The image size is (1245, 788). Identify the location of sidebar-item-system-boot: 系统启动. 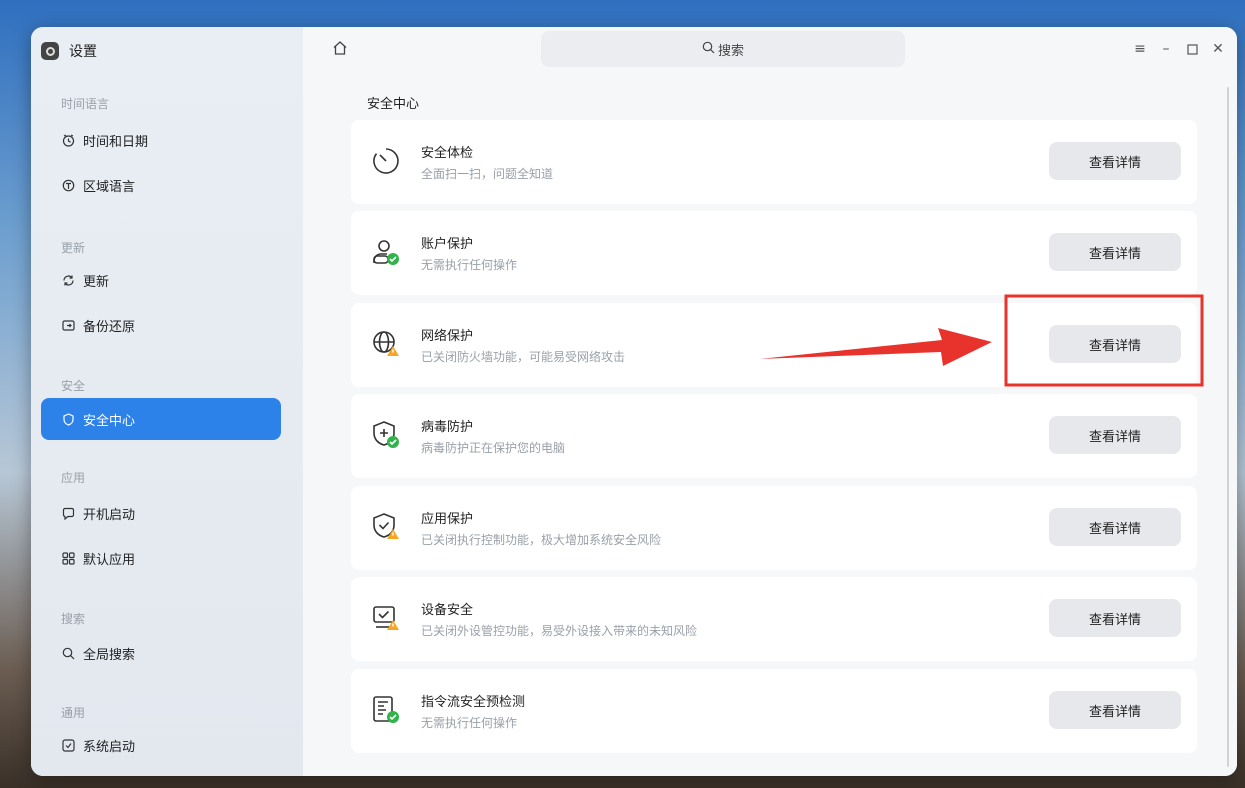
(161, 745).